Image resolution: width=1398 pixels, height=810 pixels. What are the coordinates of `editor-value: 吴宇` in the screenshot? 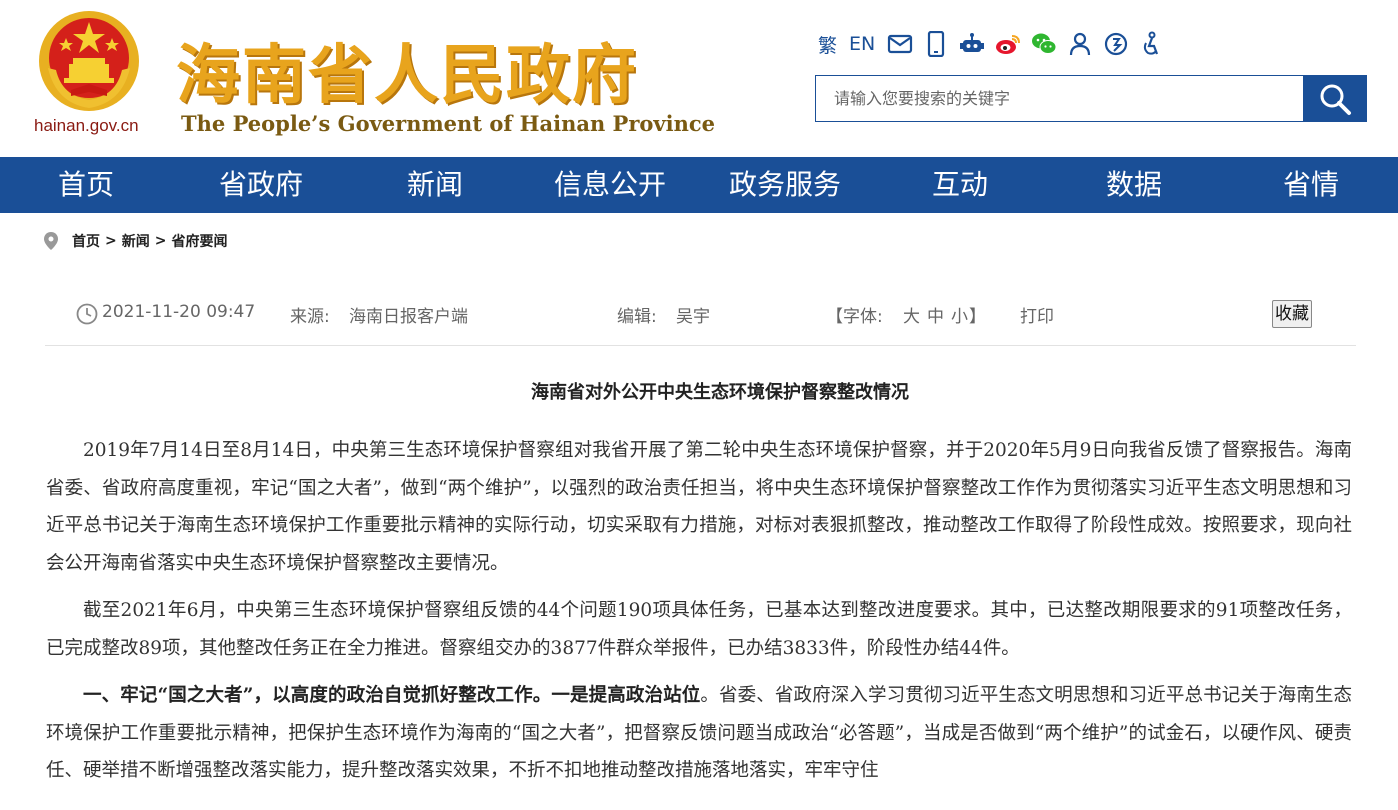 It's located at (693, 317).